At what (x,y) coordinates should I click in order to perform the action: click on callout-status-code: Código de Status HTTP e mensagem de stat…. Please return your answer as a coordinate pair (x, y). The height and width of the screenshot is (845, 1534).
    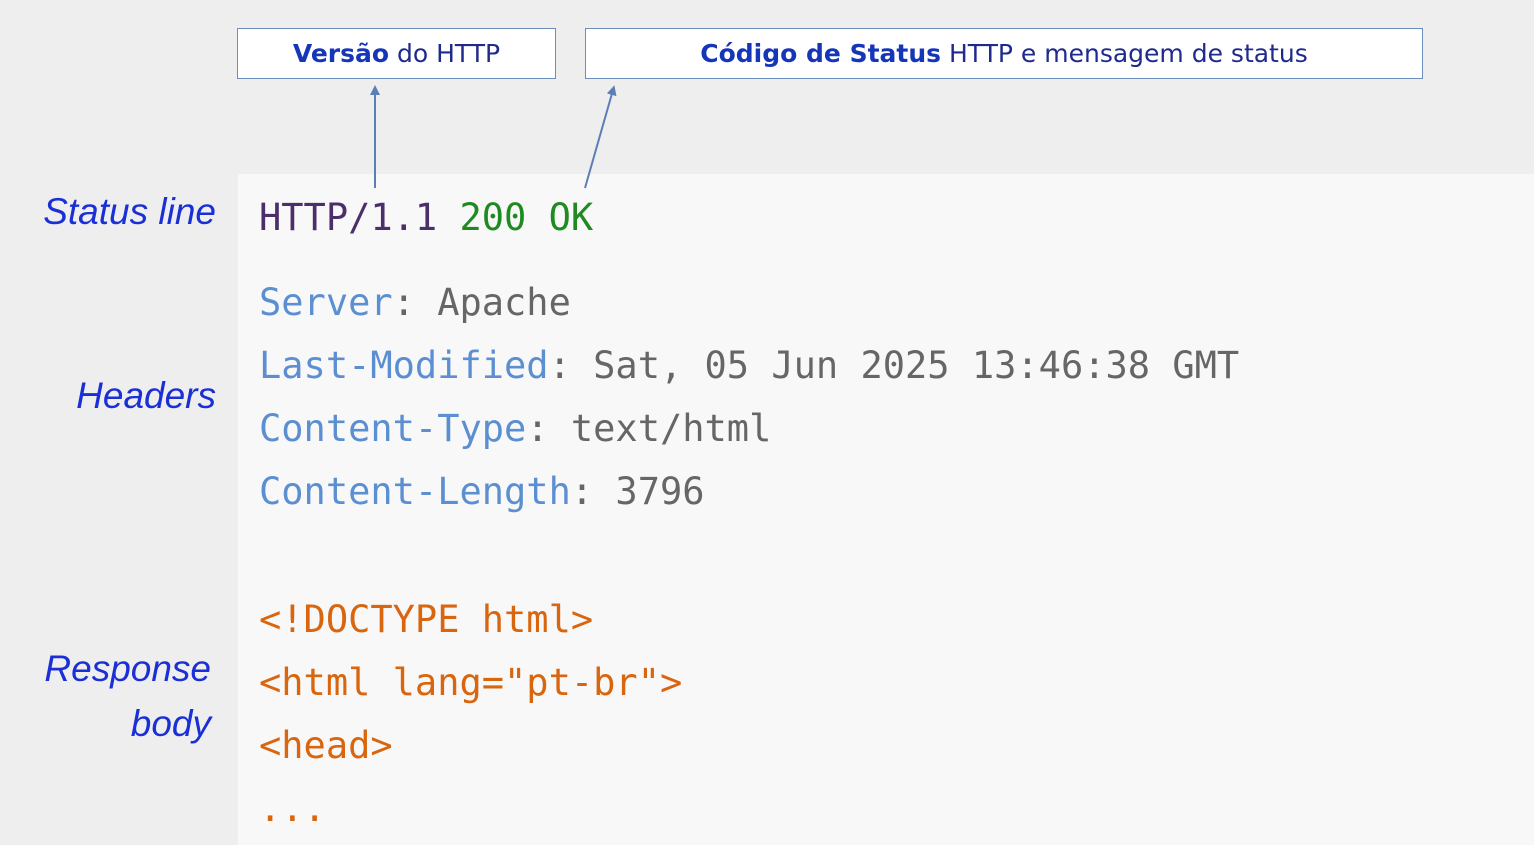
    Looking at the image, I should click on (1004, 53).